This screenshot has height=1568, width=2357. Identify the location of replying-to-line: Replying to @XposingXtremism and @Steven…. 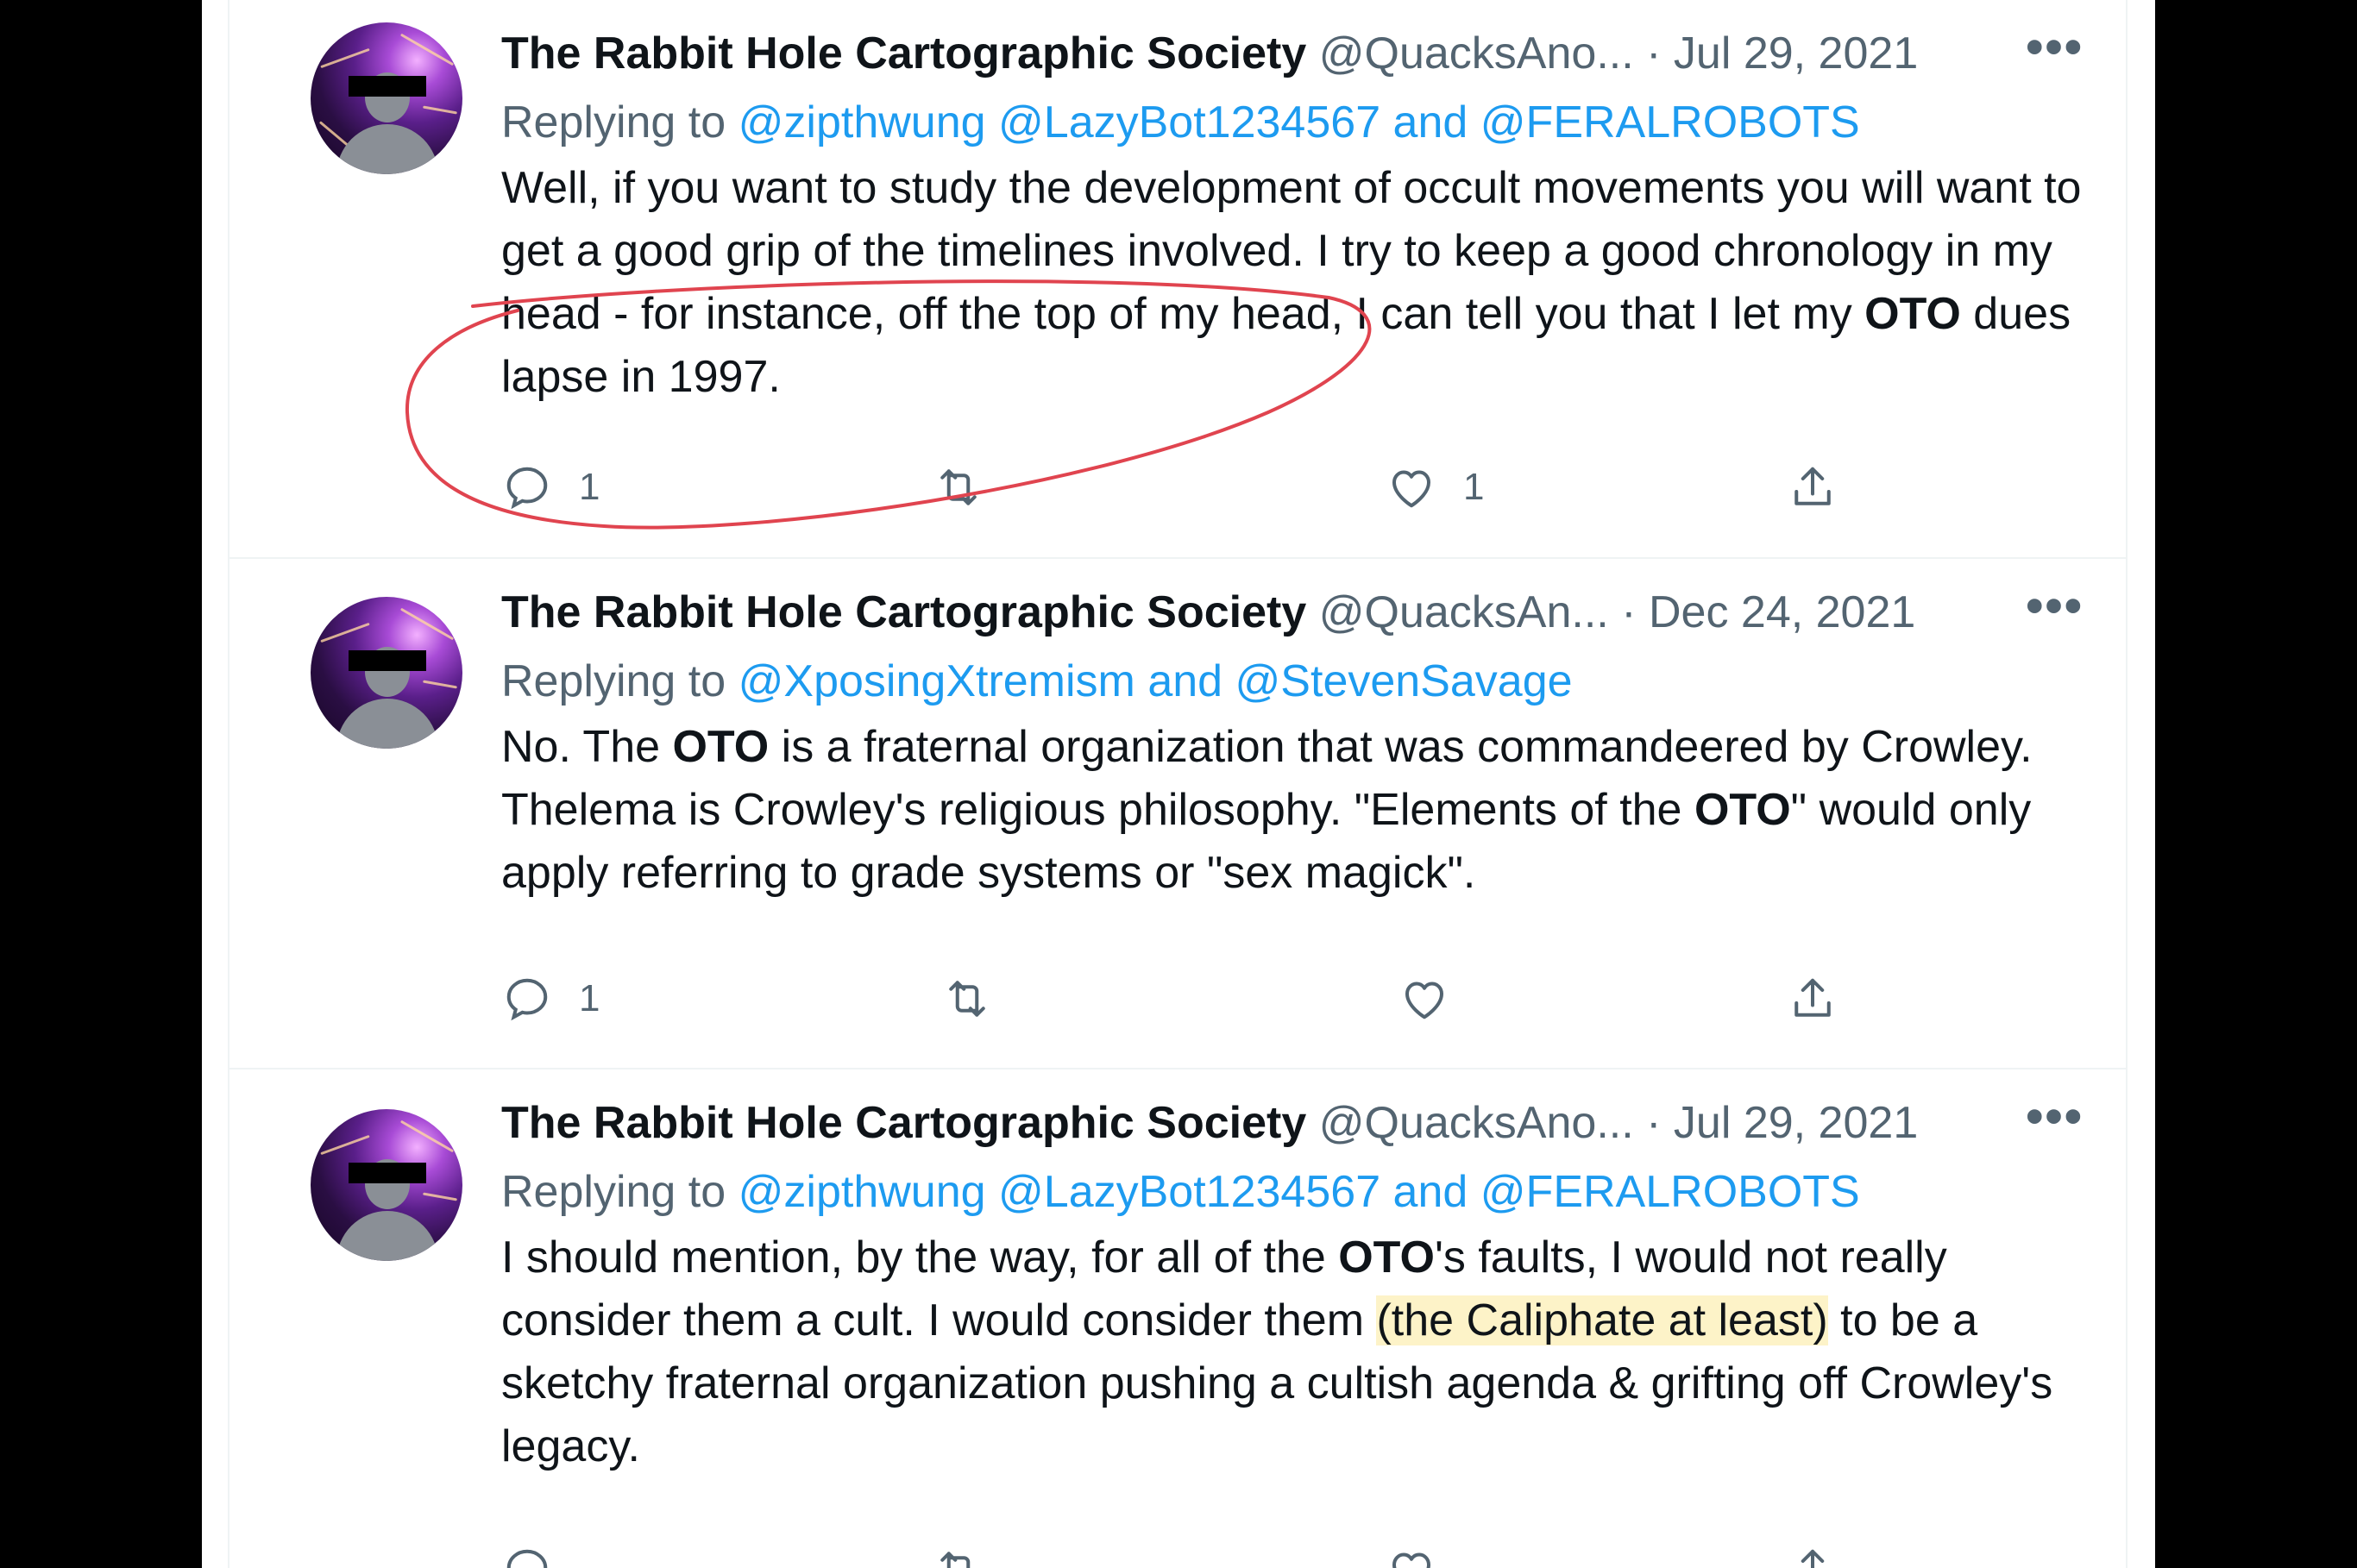
(1037, 681).